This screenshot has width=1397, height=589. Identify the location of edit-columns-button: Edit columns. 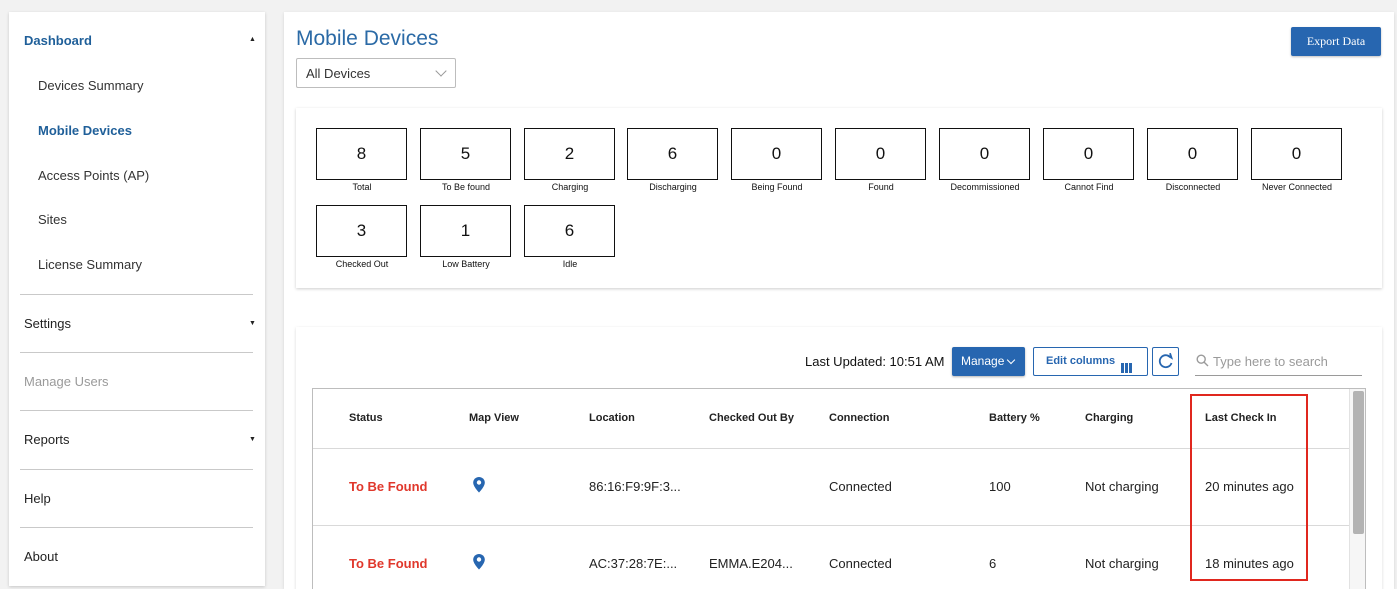
(1090, 361).